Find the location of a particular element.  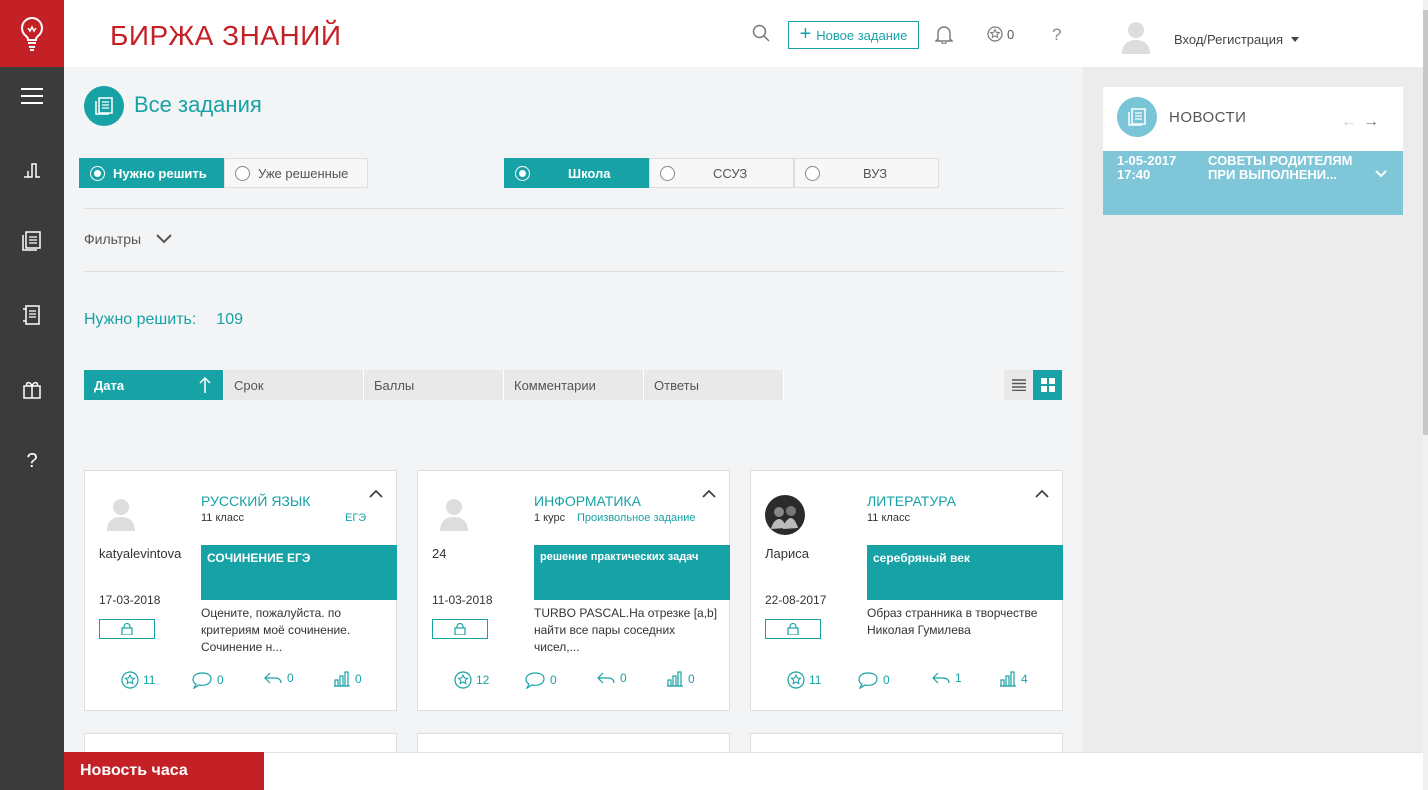

arrow-right-icon: → is located at coordinates (1374, 121).